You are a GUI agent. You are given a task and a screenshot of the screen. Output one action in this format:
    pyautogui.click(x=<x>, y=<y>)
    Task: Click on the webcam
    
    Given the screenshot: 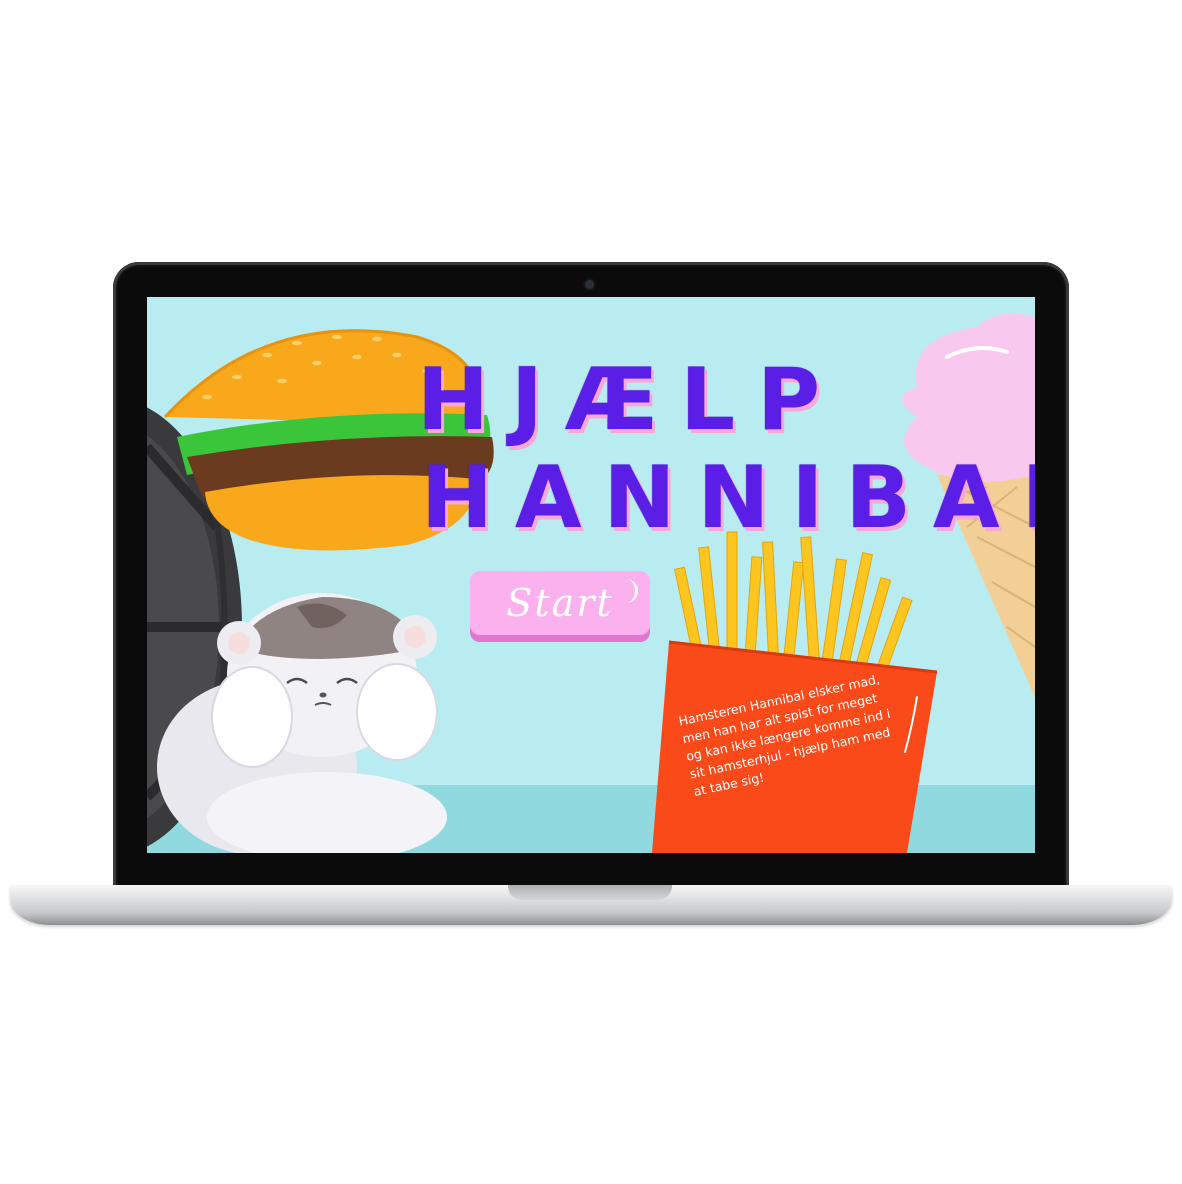 What is the action you would take?
    pyautogui.click(x=589, y=284)
    